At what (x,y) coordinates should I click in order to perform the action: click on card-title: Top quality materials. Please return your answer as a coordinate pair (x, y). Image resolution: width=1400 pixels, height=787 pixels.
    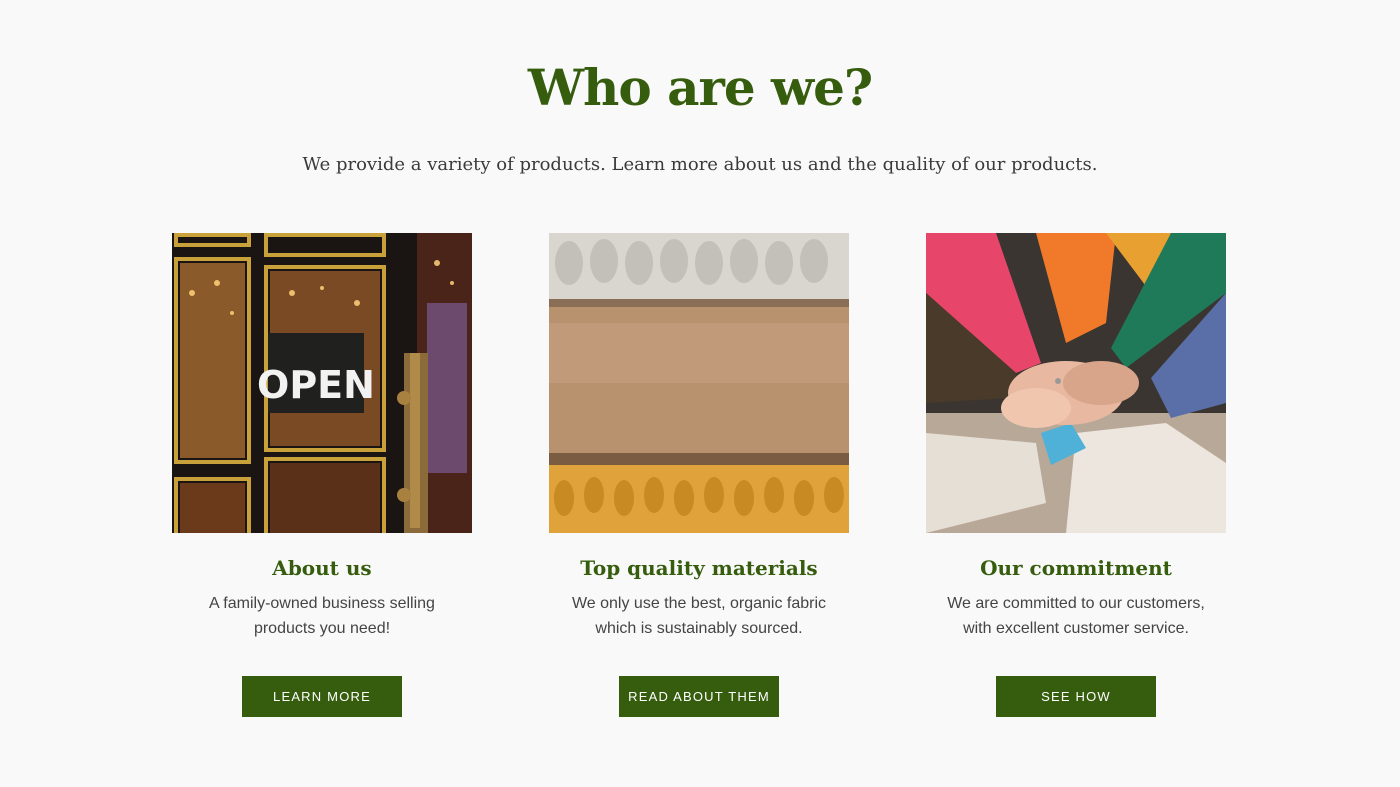
    Looking at the image, I should click on (699, 568).